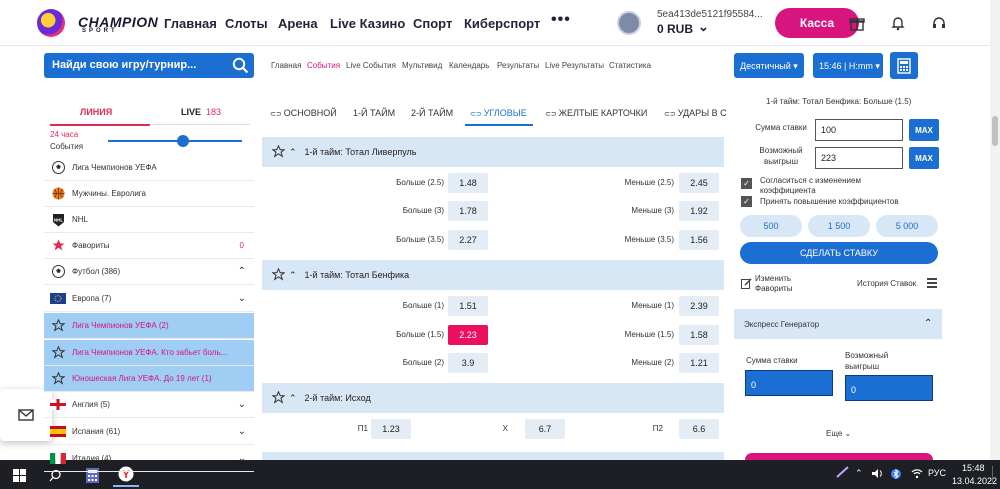 The image size is (1000, 489). I want to click on show-desktop-button, so click(994, 474).